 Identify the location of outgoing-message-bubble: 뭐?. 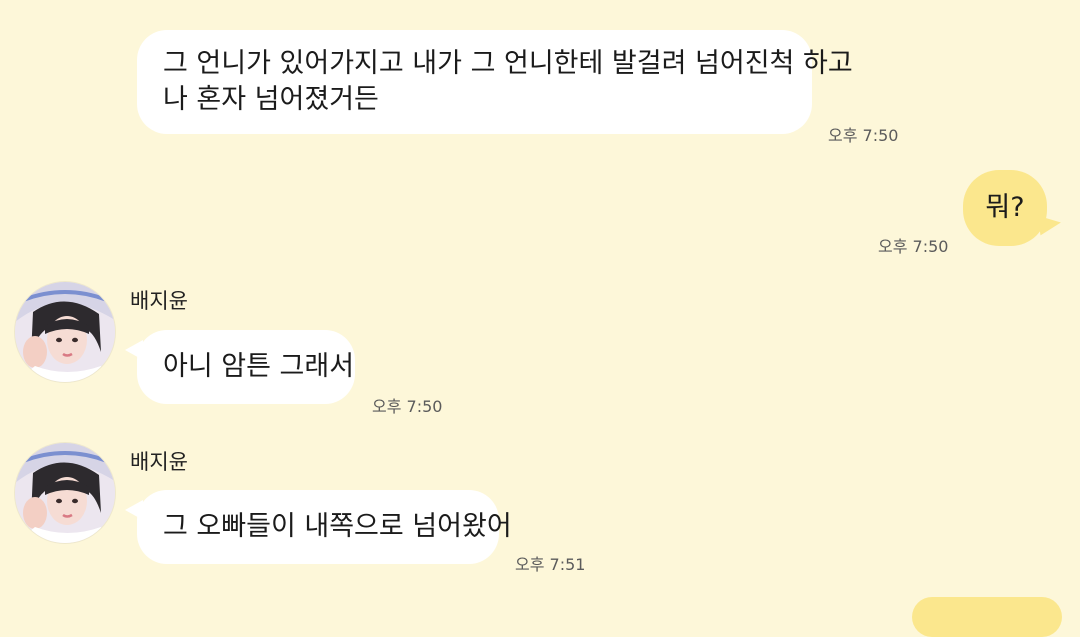
(1005, 208).